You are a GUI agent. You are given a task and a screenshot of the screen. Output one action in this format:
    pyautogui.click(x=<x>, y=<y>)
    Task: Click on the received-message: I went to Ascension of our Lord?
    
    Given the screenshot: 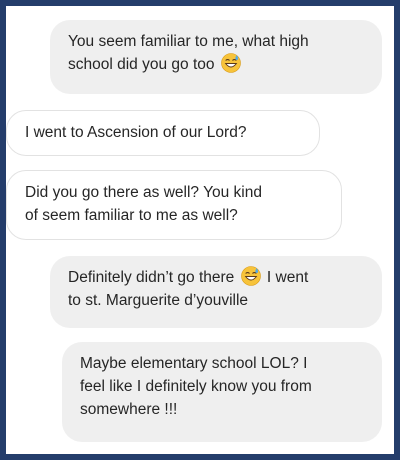 What is the action you would take?
    pyautogui.click(x=163, y=133)
    